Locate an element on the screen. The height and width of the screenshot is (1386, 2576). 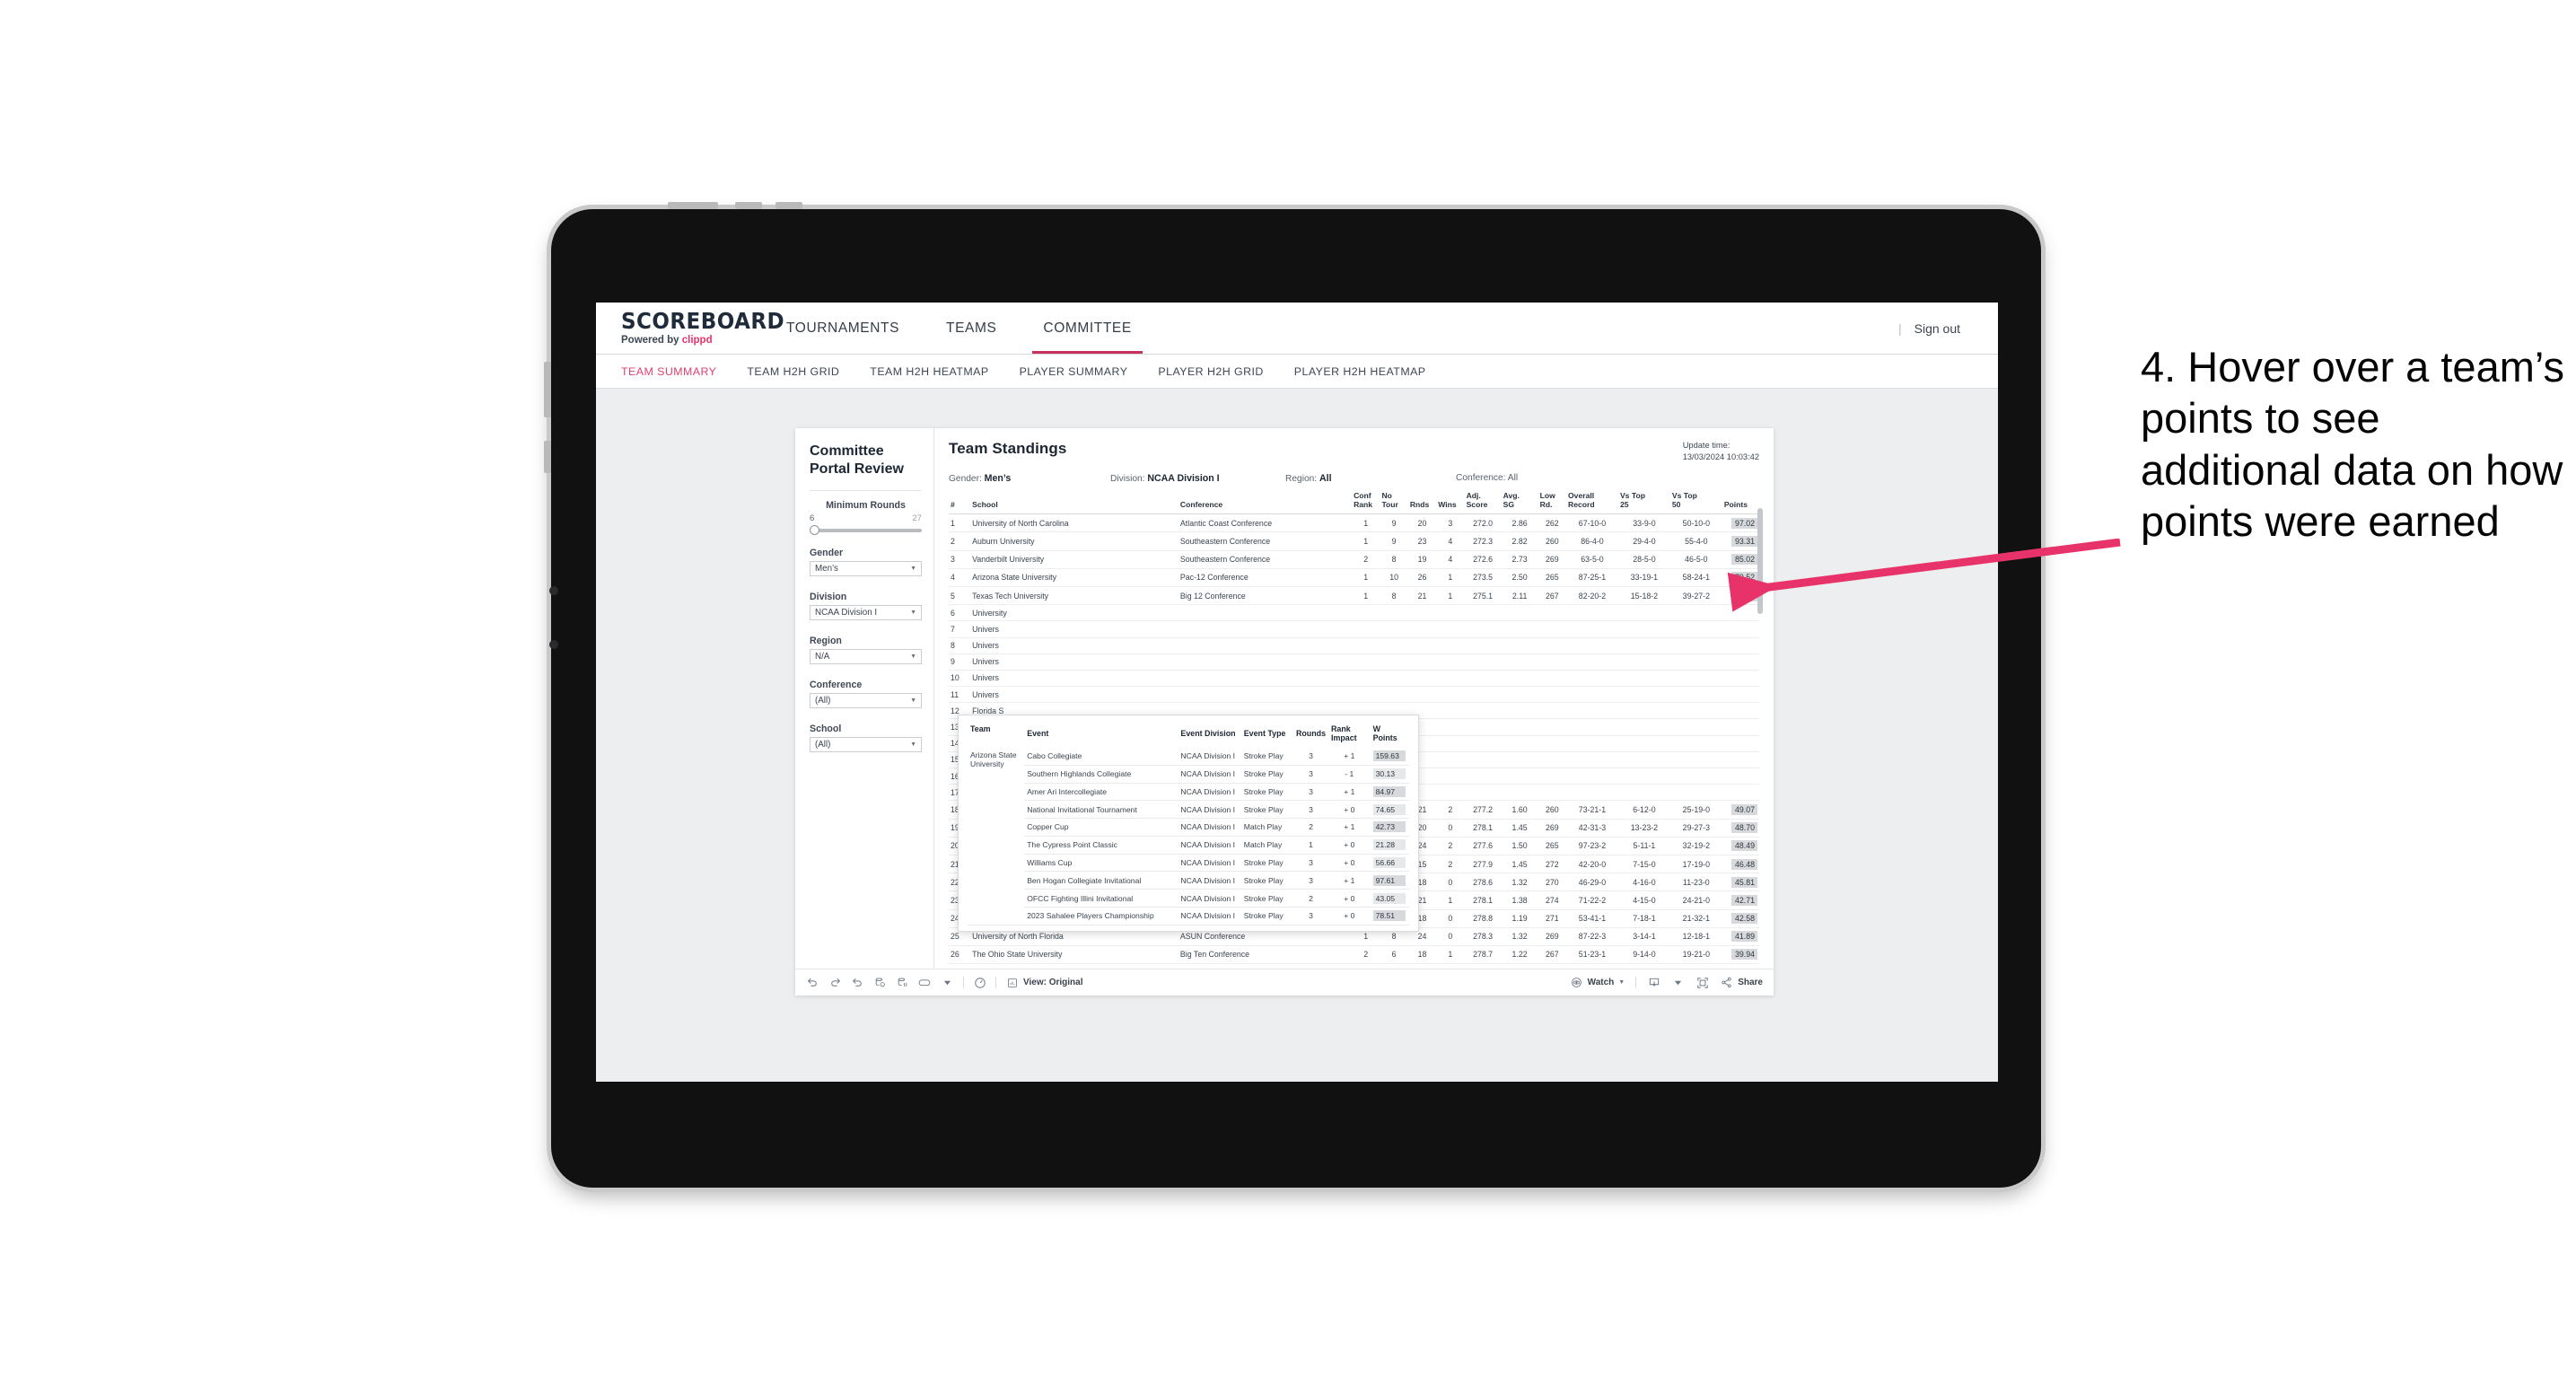
division-select: NCAA Division I ▼ is located at coordinates (866, 612).